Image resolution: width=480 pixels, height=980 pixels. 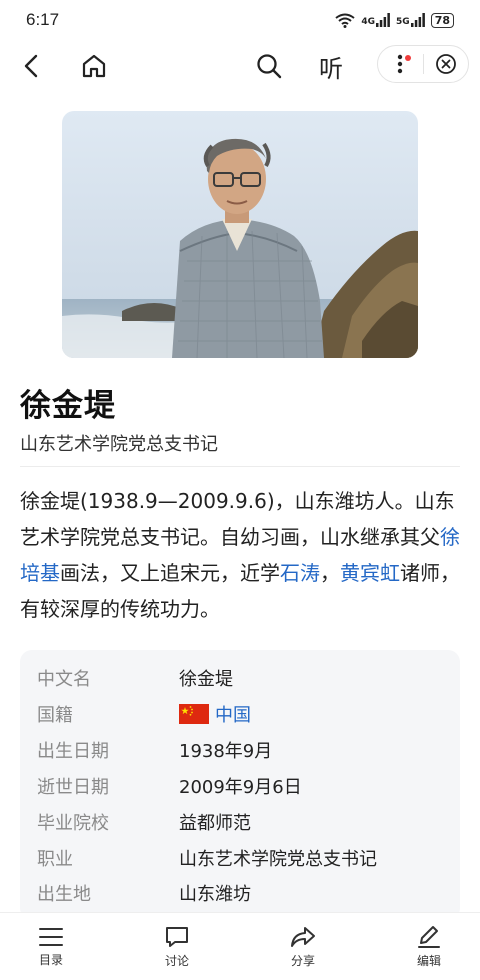 I want to click on info-key: 职业, so click(x=55, y=859).